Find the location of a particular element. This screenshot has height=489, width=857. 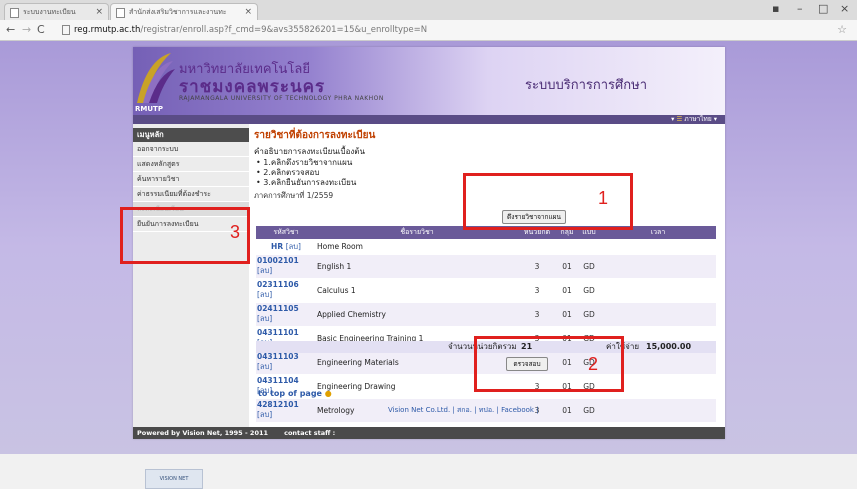

language-selector: ▾ ☰ ภาษาไทย ▾ is located at coordinates (694, 119).